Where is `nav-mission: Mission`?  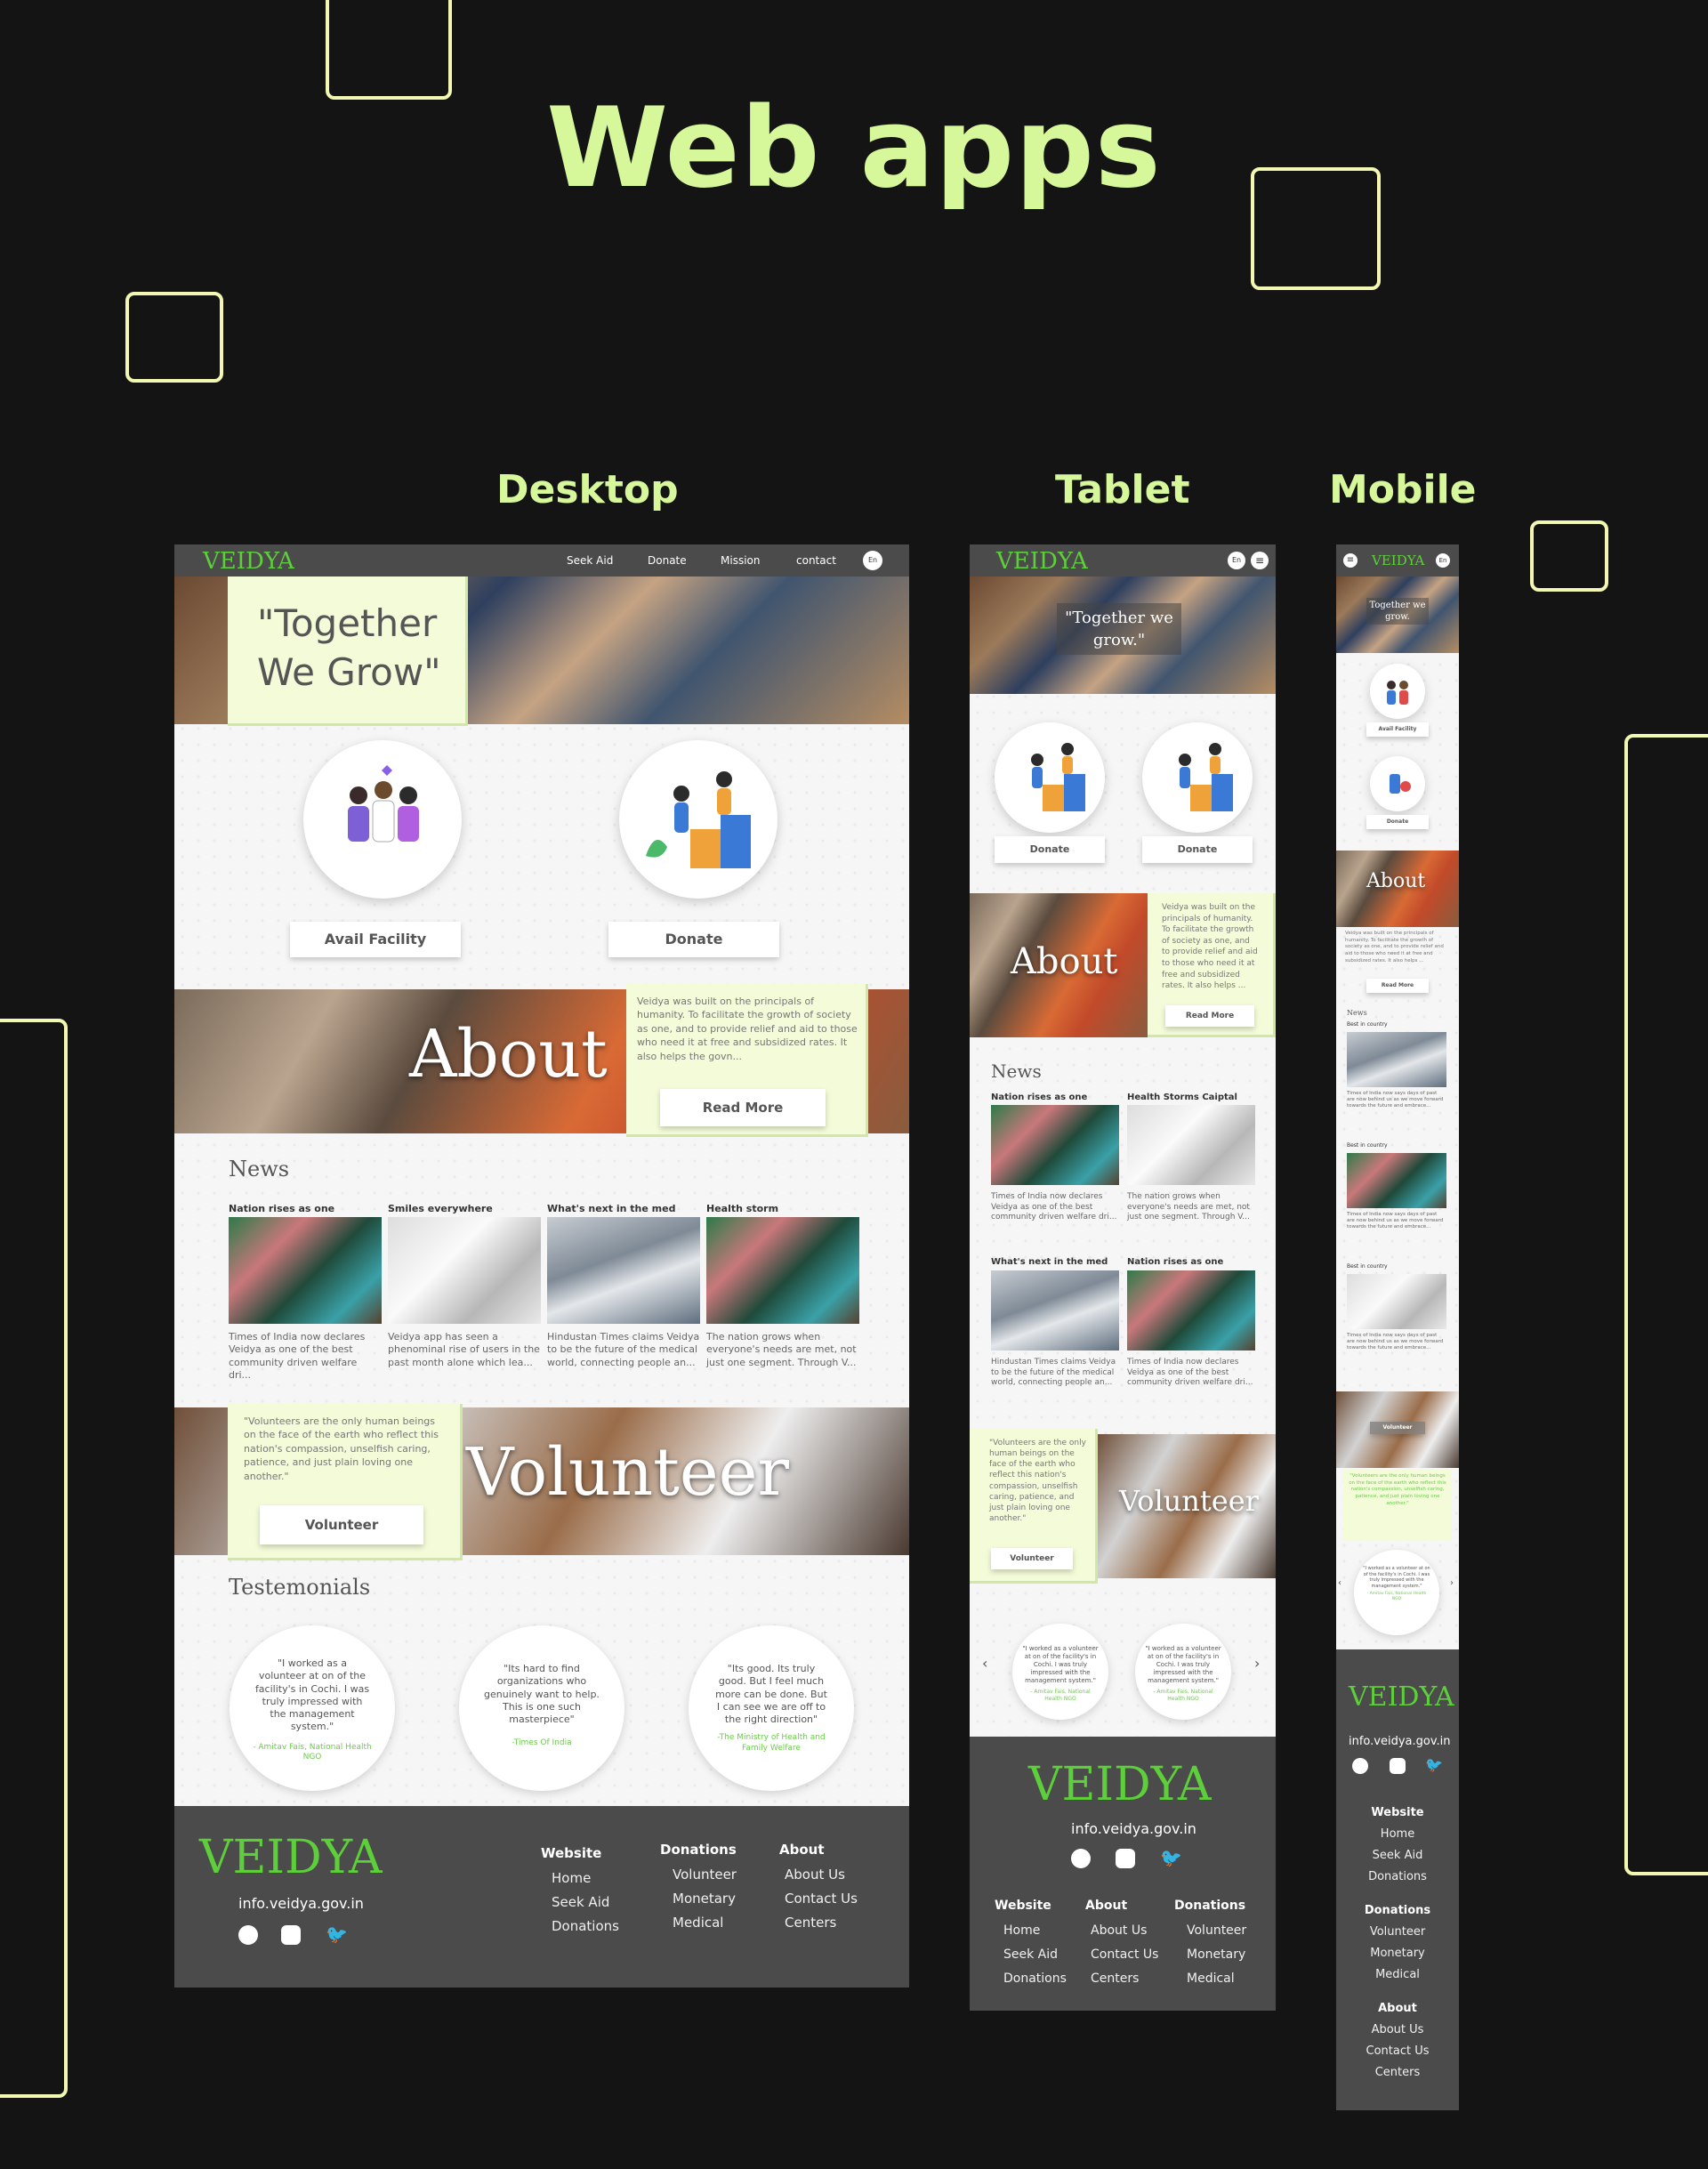 nav-mission: Mission is located at coordinates (740, 560).